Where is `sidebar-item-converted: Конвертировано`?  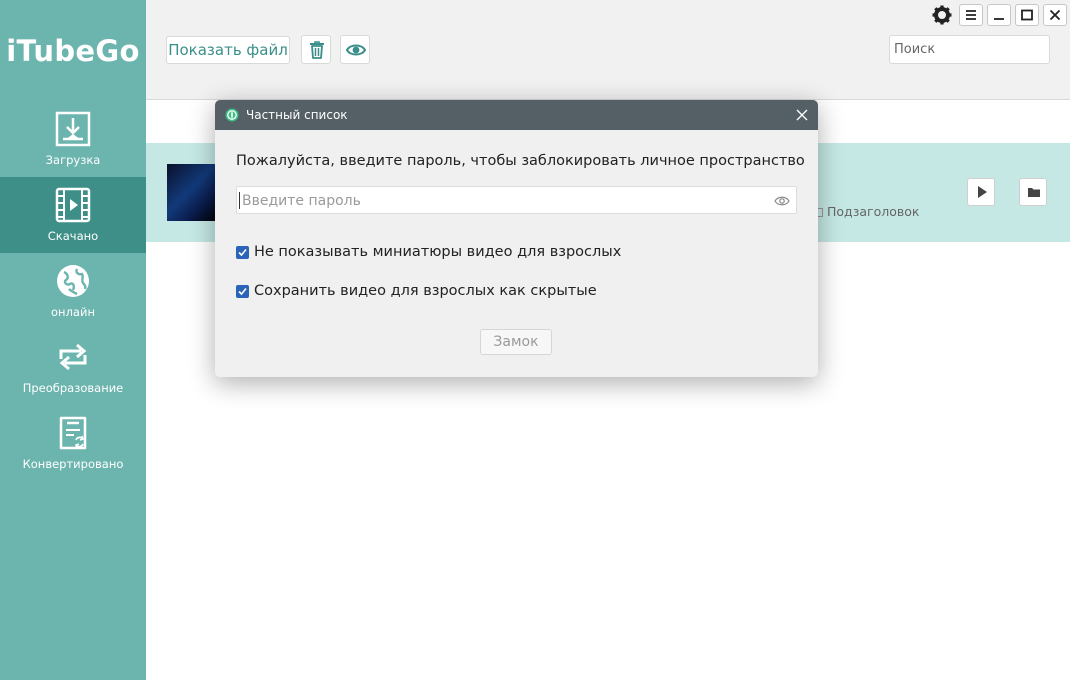
sidebar-item-converted: Конвертировано is located at coordinates (73, 443).